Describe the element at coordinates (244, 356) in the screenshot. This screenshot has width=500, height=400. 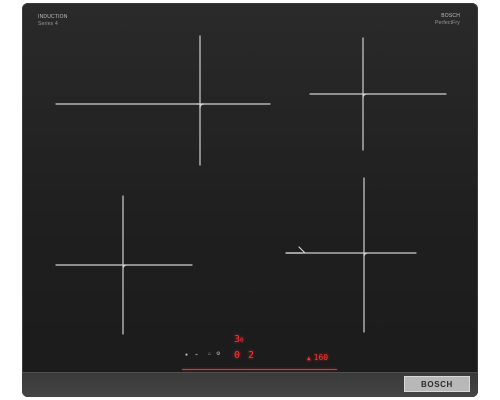
I see `zone-display-lower: 02` at that location.